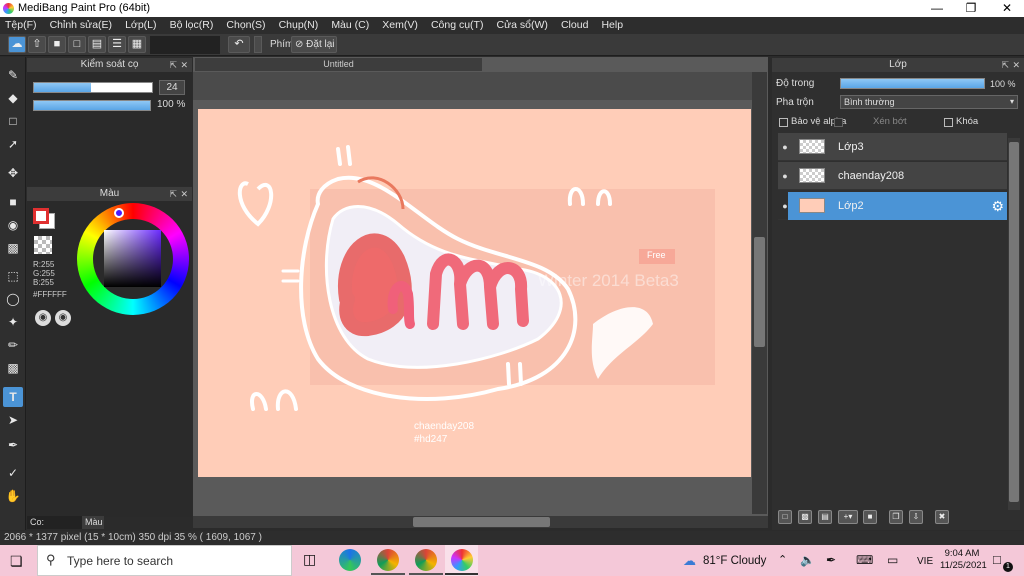 This screenshot has width=1024, height=576. I want to click on layer-scrollbar, so click(1014, 324).